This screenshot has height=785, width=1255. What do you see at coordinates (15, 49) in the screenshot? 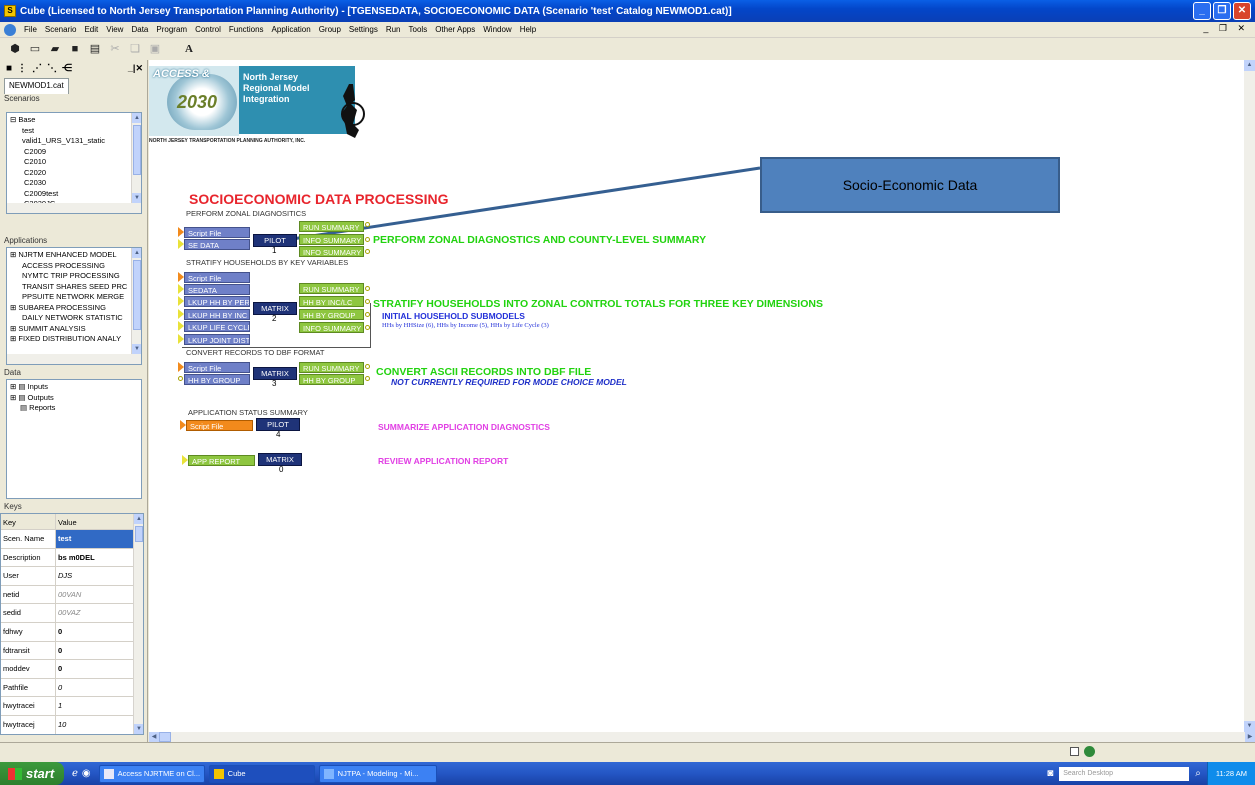
I see `run-icon: ⬢` at bounding box center [15, 49].